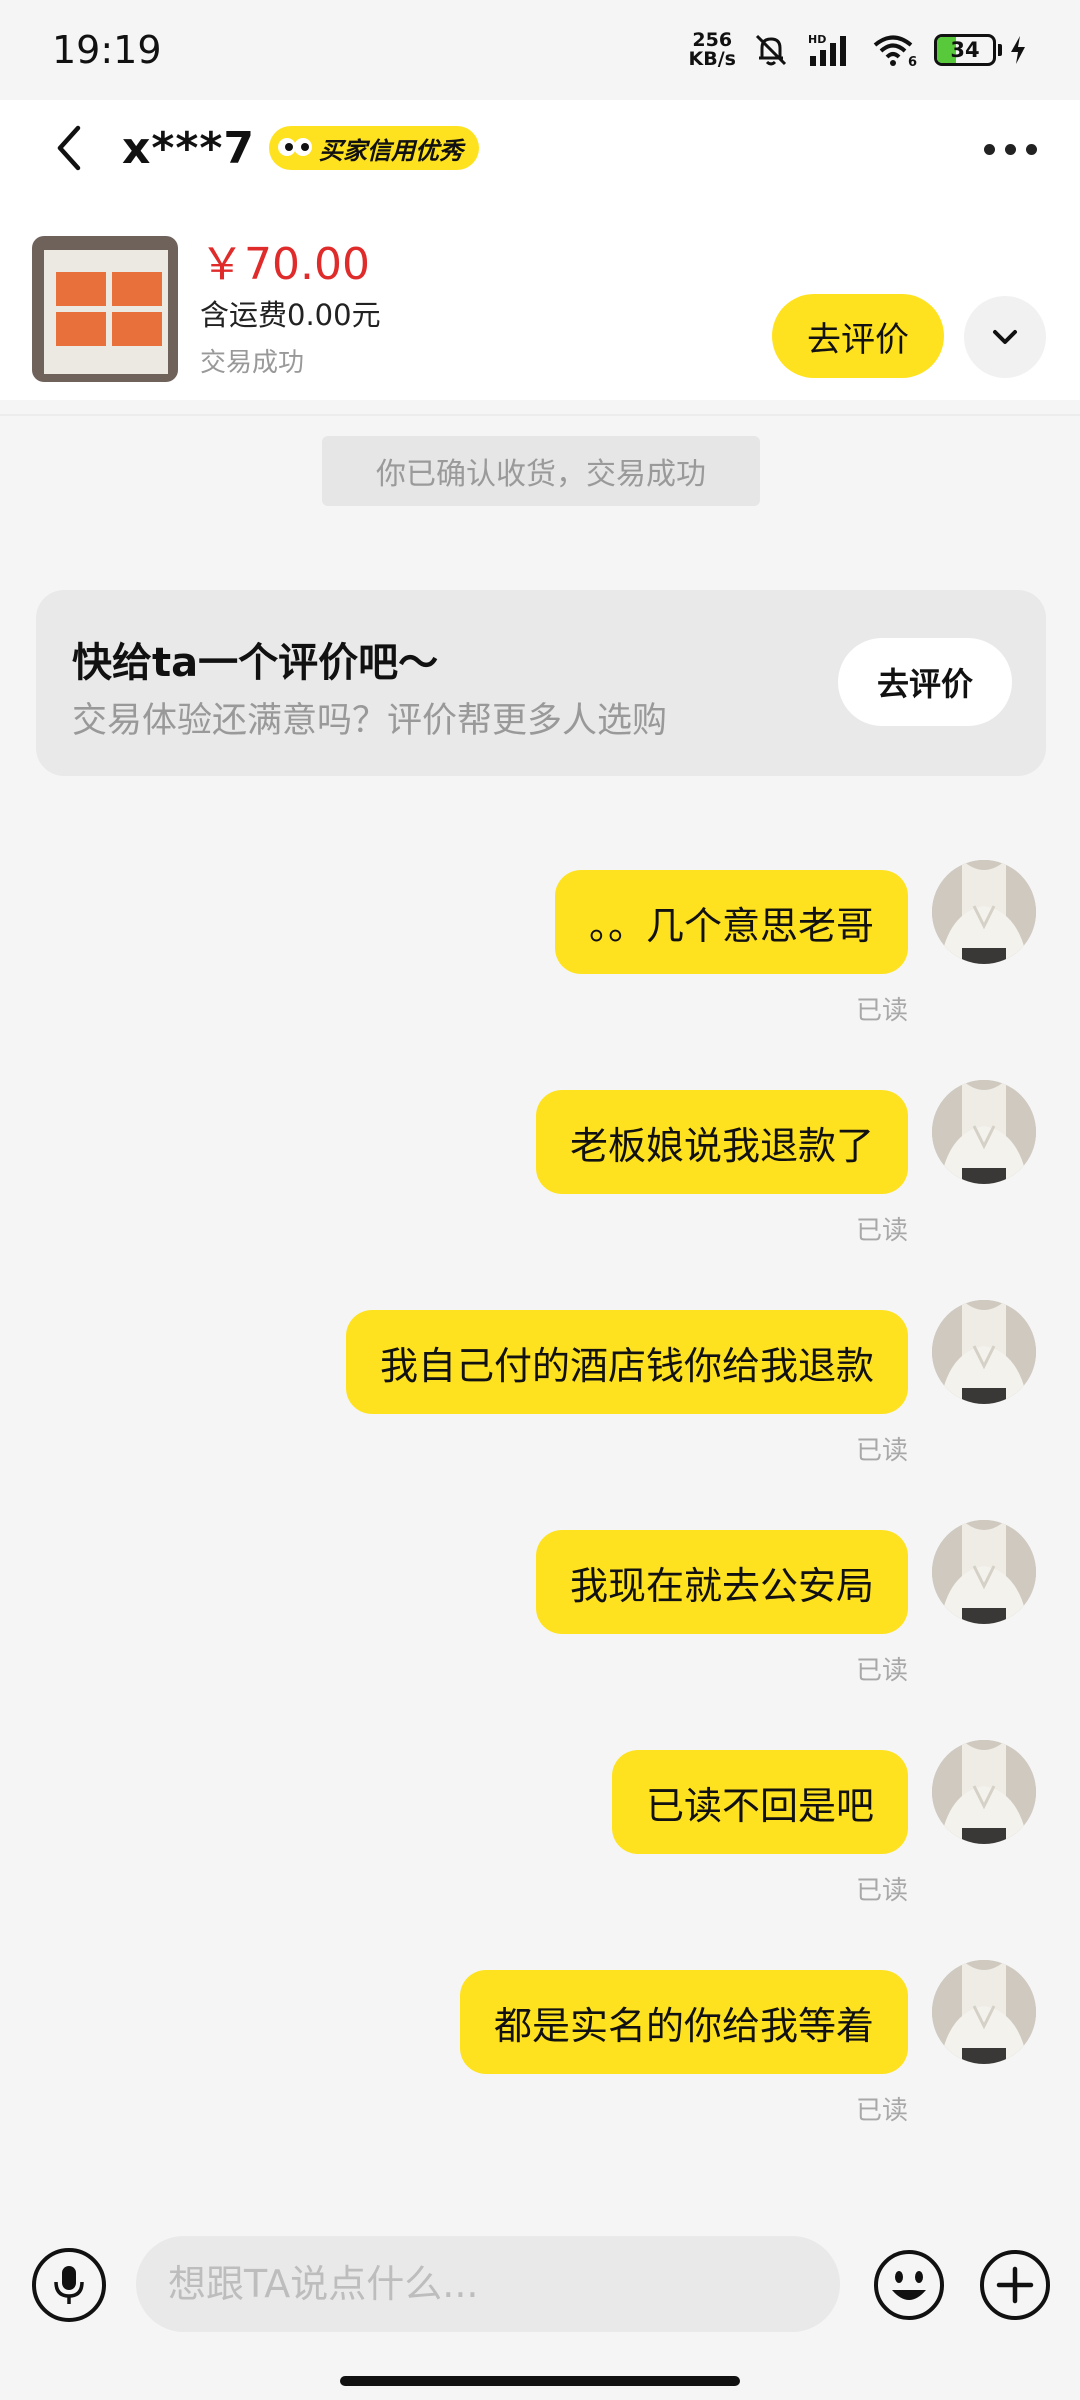  What do you see at coordinates (540, 1845) in the screenshot?
I see `message-row: 已读不回是吧 已读` at bounding box center [540, 1845].